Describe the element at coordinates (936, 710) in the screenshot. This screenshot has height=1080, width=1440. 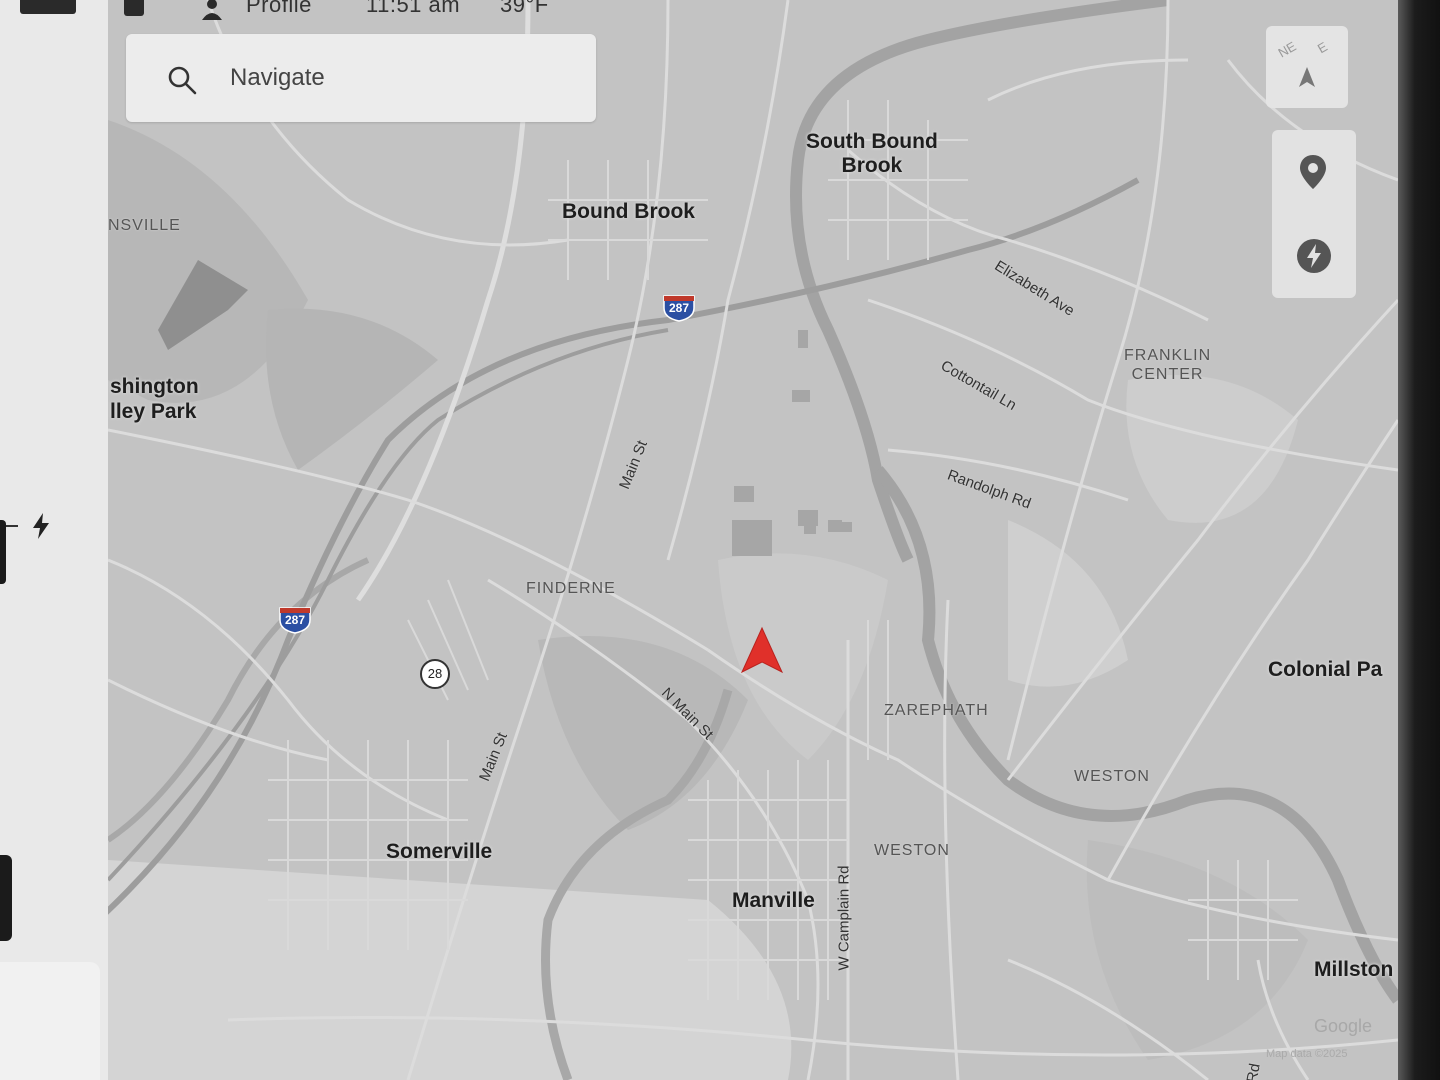
I see `area-label-zarephath: ZAREPHATH` at that location.